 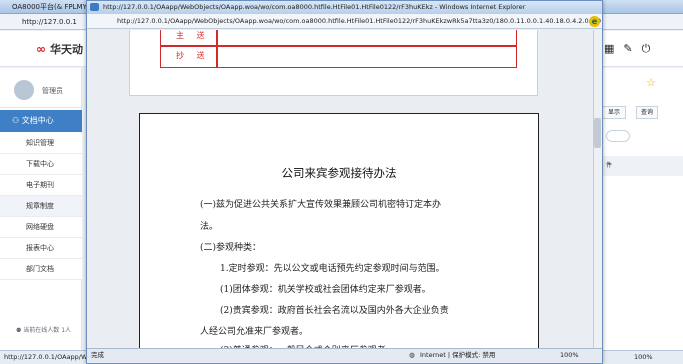 What do you see at coordinates (597, 189) in the screenshot?
I see `vertical-scrollbar` at bounding box center [597, 189].